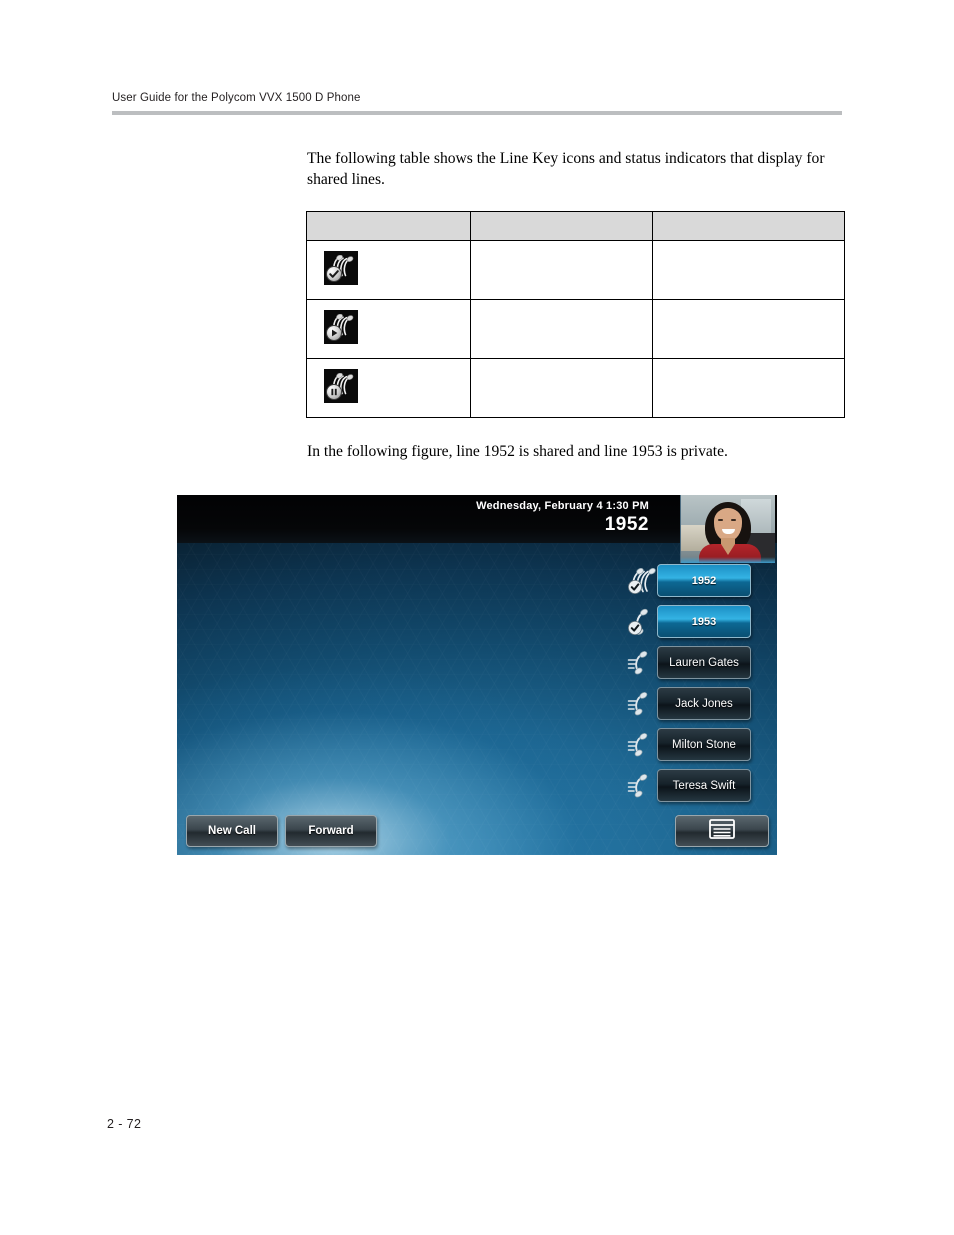 The height and width of the screenshot is (1235, 954). I want to click on line-key-milton-stone: Milton Stone, so click(698, 746).